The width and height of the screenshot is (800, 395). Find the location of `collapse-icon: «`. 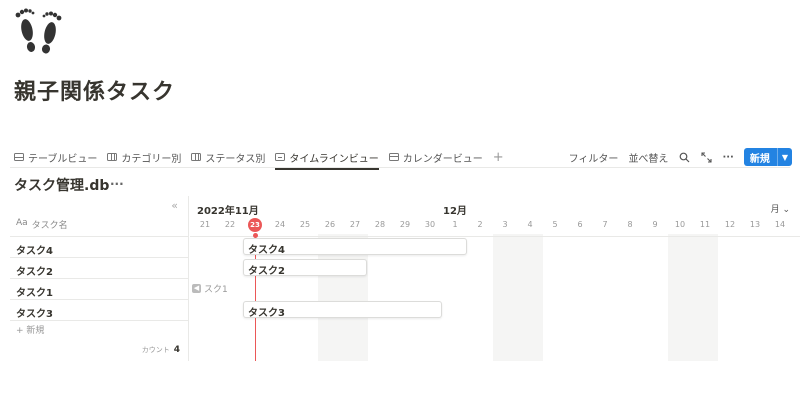

collapse-icon: « is located at coordinates (174, 205).